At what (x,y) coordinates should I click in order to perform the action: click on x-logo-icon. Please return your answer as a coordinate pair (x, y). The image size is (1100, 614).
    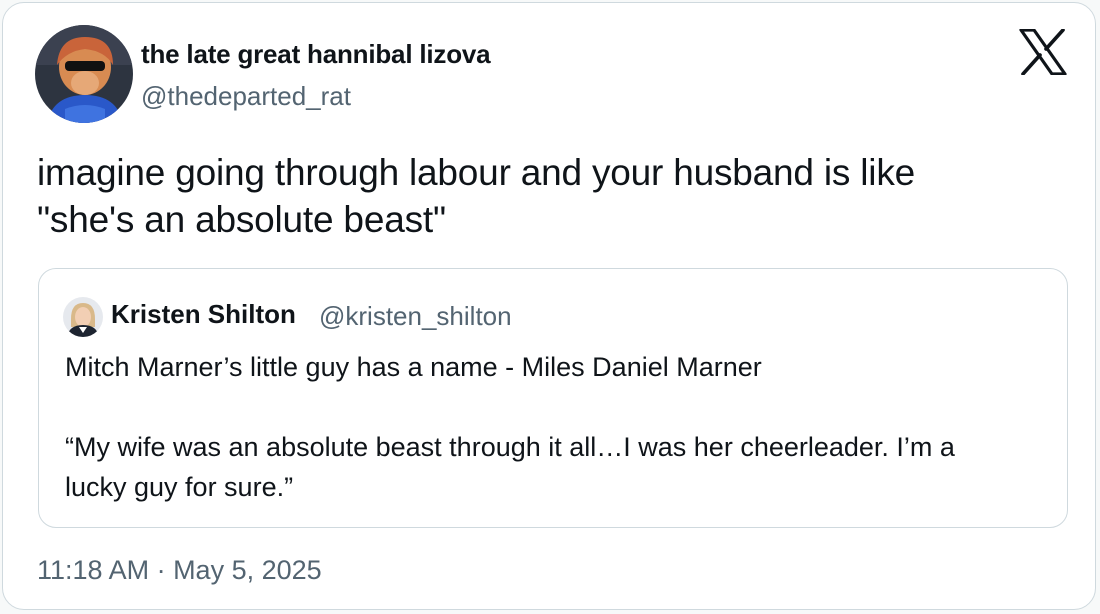
    Looking at the image, I should click on (1043, 52).